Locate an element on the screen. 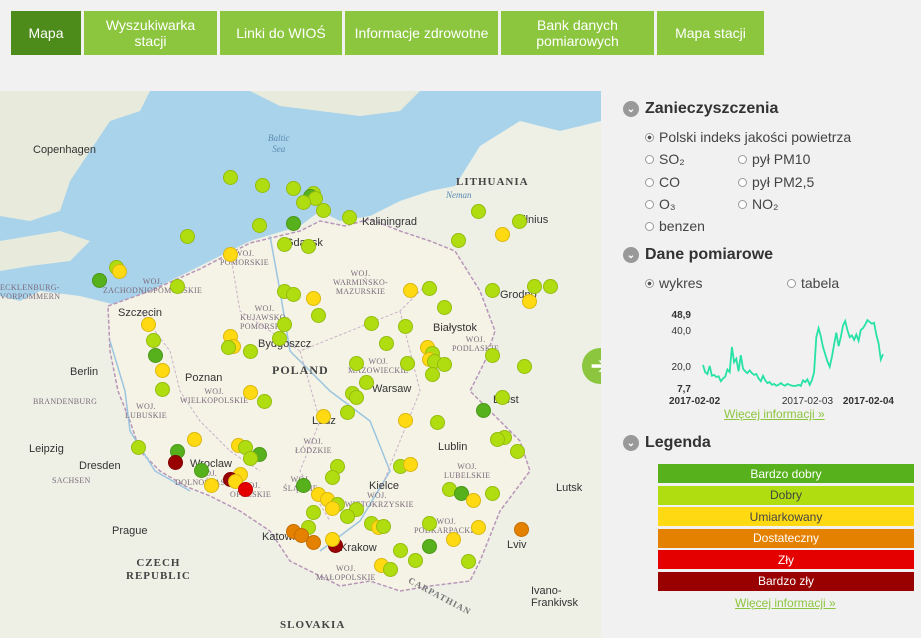 The image size is (921, 638). radio-benzen: benzen is located at coordinates (675, 226).